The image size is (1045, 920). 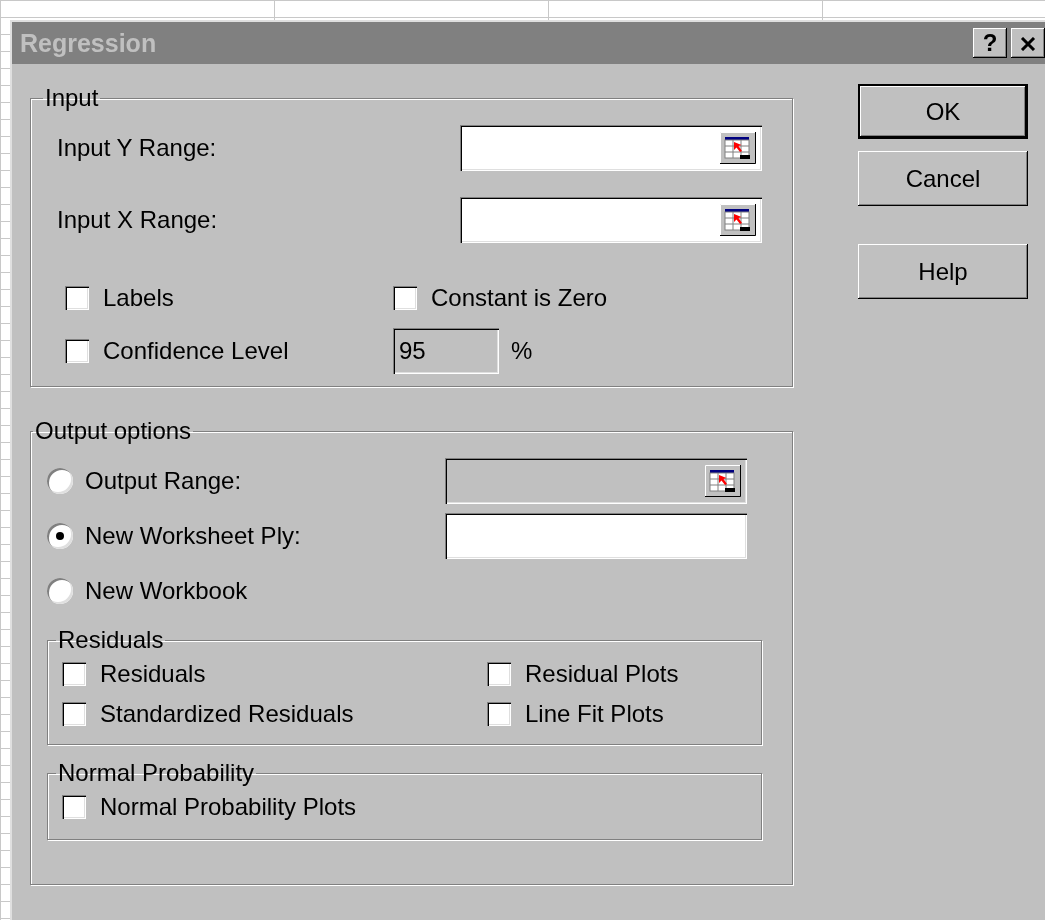 I want to click on close-icon, so click(x=1028, y=44).